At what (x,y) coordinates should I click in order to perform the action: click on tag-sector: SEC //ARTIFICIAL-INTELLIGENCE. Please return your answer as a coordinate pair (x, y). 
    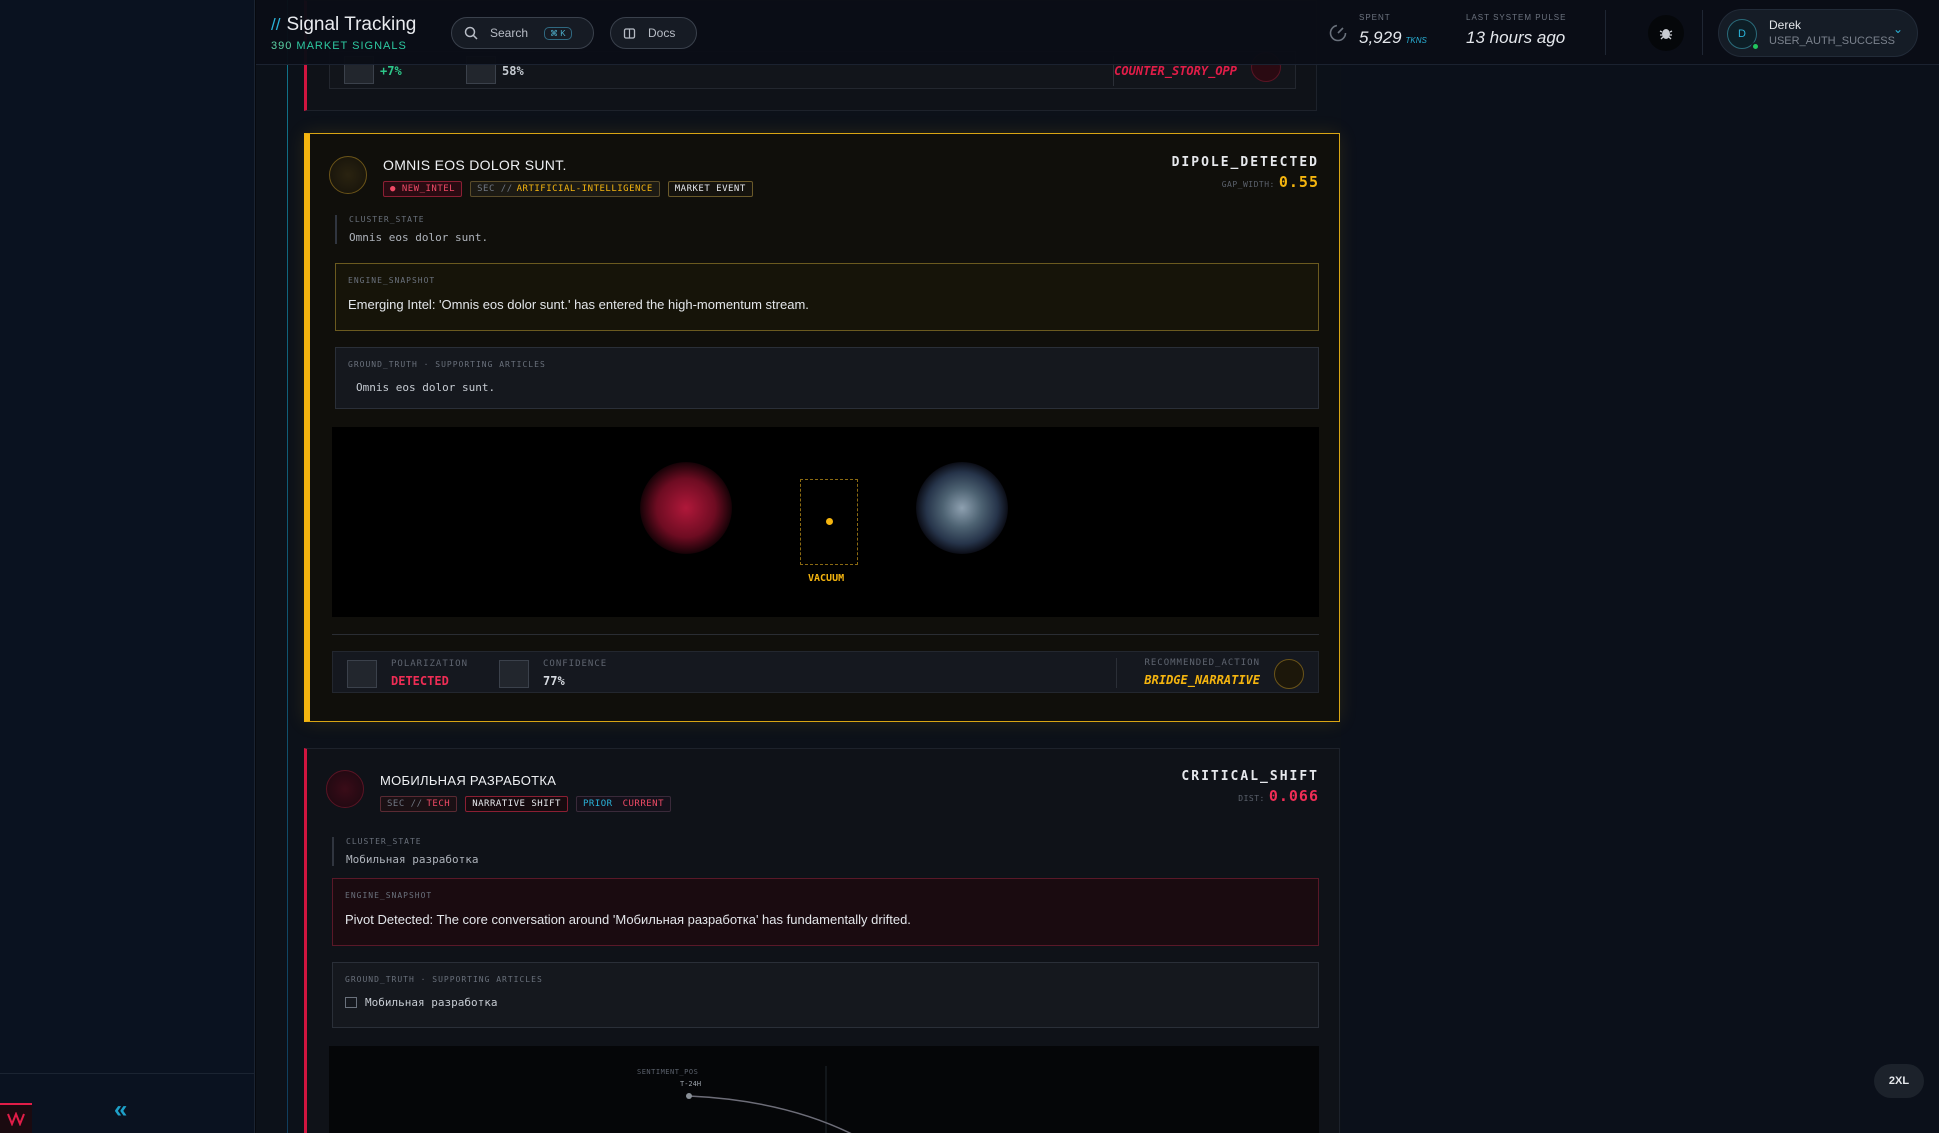
    Looking at the image, I should click on (565, 189).